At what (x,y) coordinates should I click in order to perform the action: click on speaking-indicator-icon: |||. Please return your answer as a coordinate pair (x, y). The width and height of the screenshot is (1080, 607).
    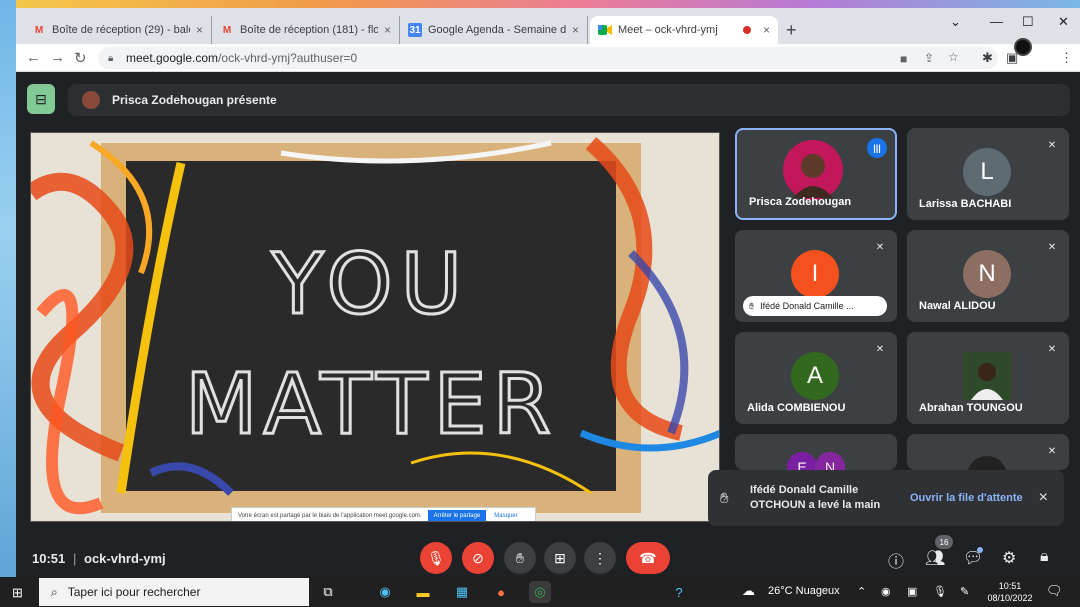
    Looking at the image, I should click on (877, 148).